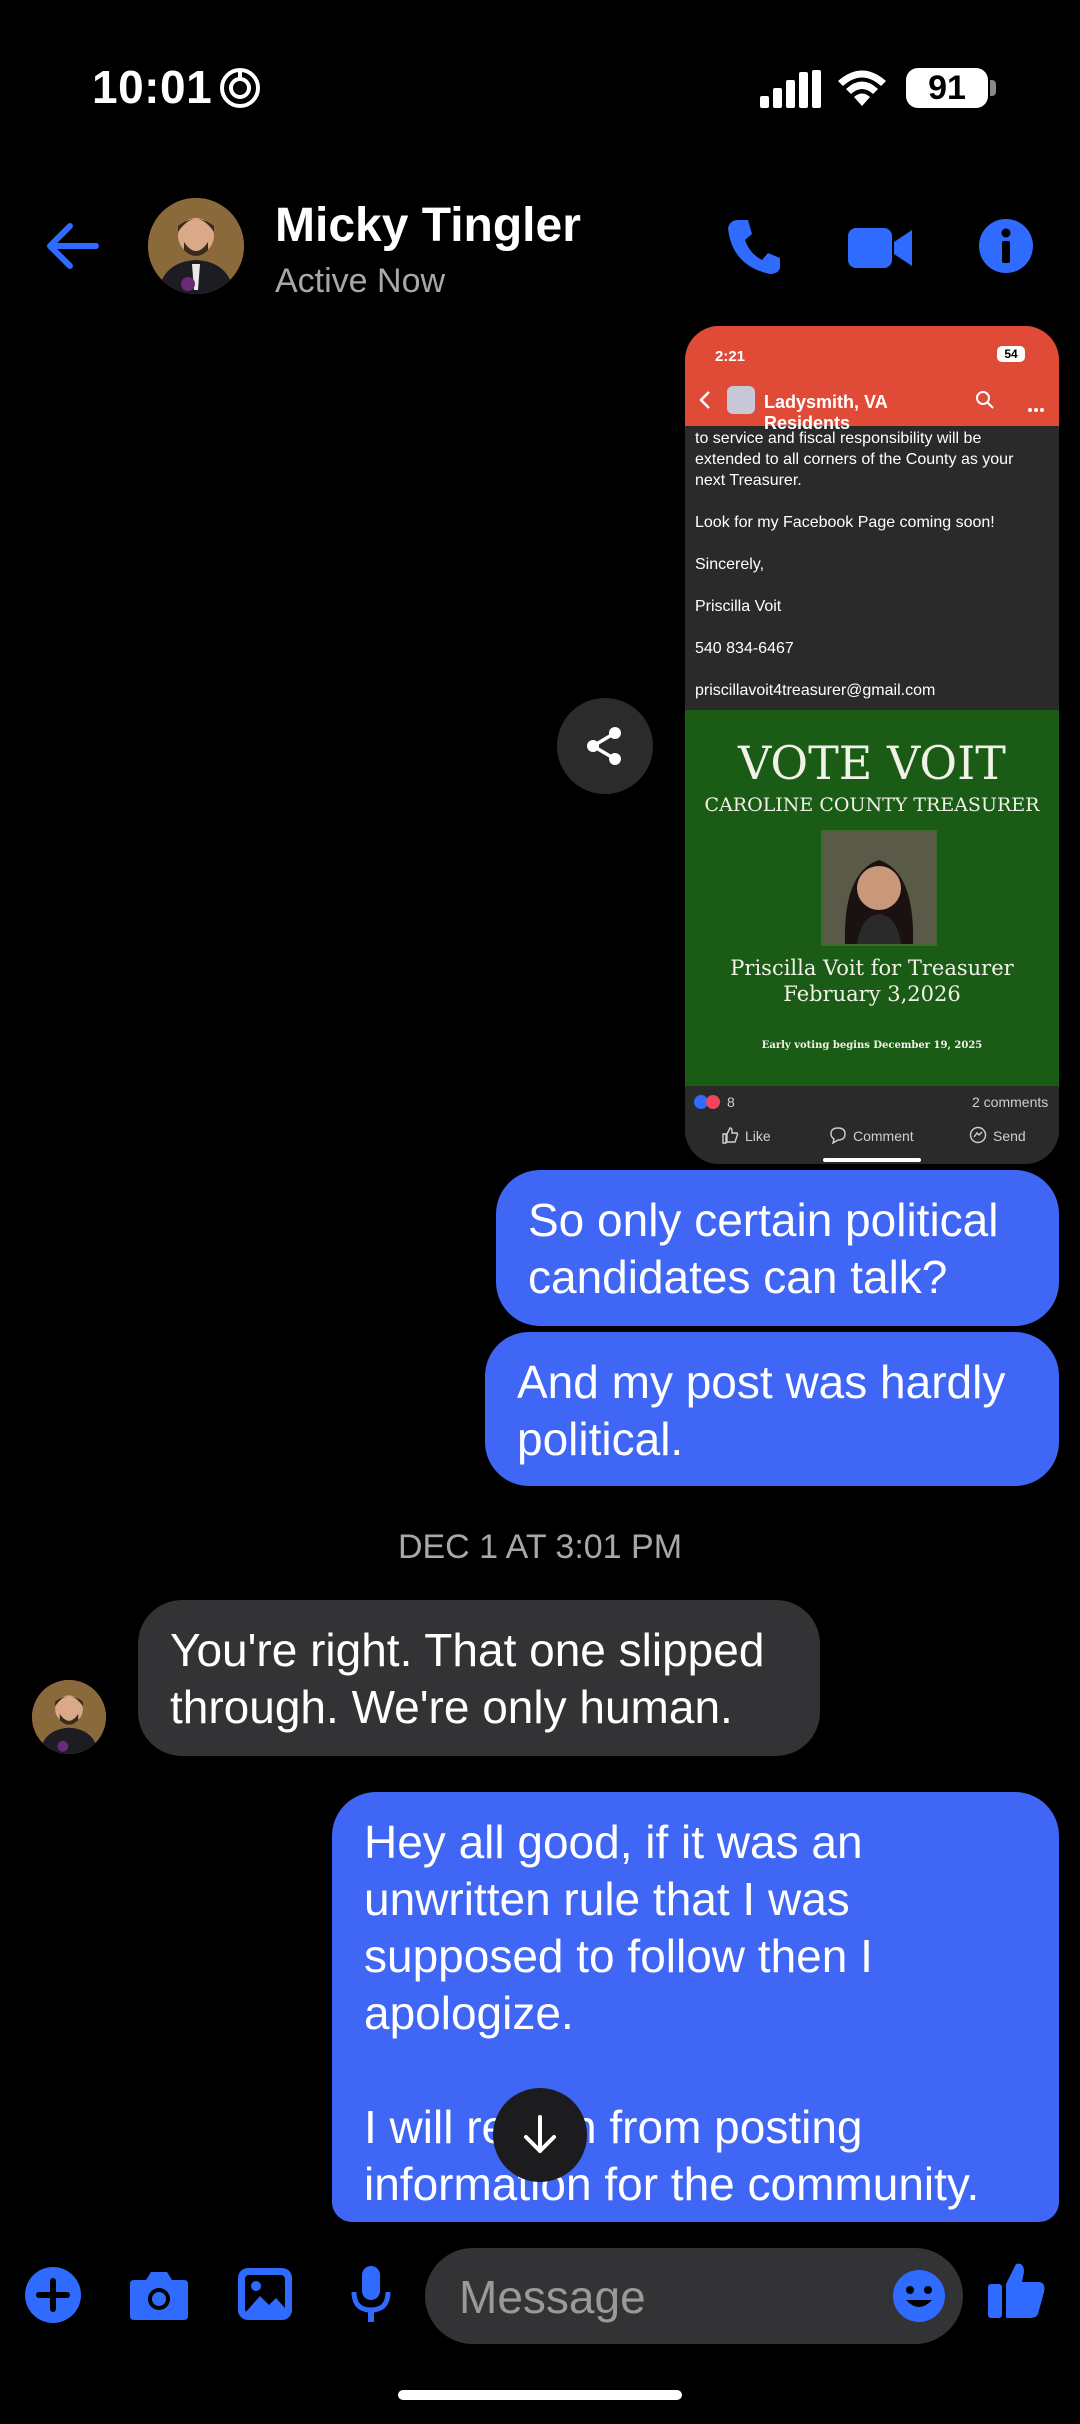 The image size is (1080, 2424). Describe the element at coordinates (659, 2297) in the screenshot. I see `message-input` at that location.